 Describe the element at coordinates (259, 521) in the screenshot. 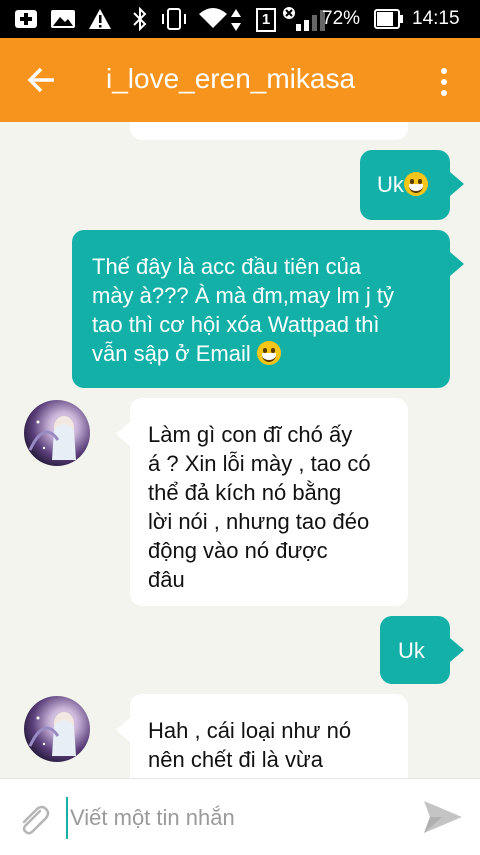

I see `message-line: lời nói , nhưng tao đéo` at that location.